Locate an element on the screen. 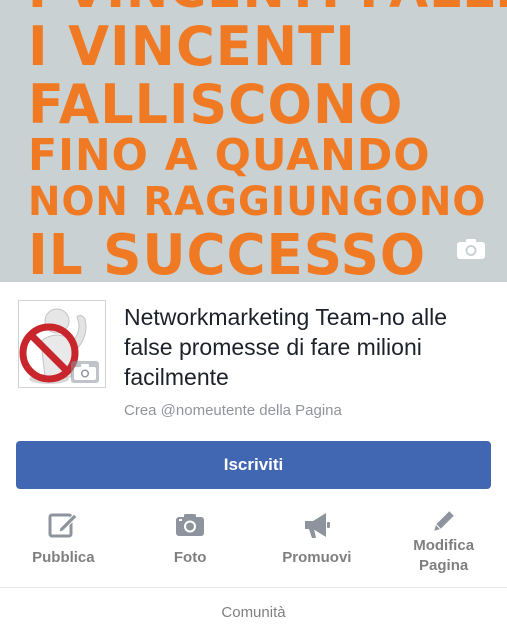 The width and height of the screenshot is (507, 640). edit-page-button: Modifica Pagina is located at coordinates (443, 545).